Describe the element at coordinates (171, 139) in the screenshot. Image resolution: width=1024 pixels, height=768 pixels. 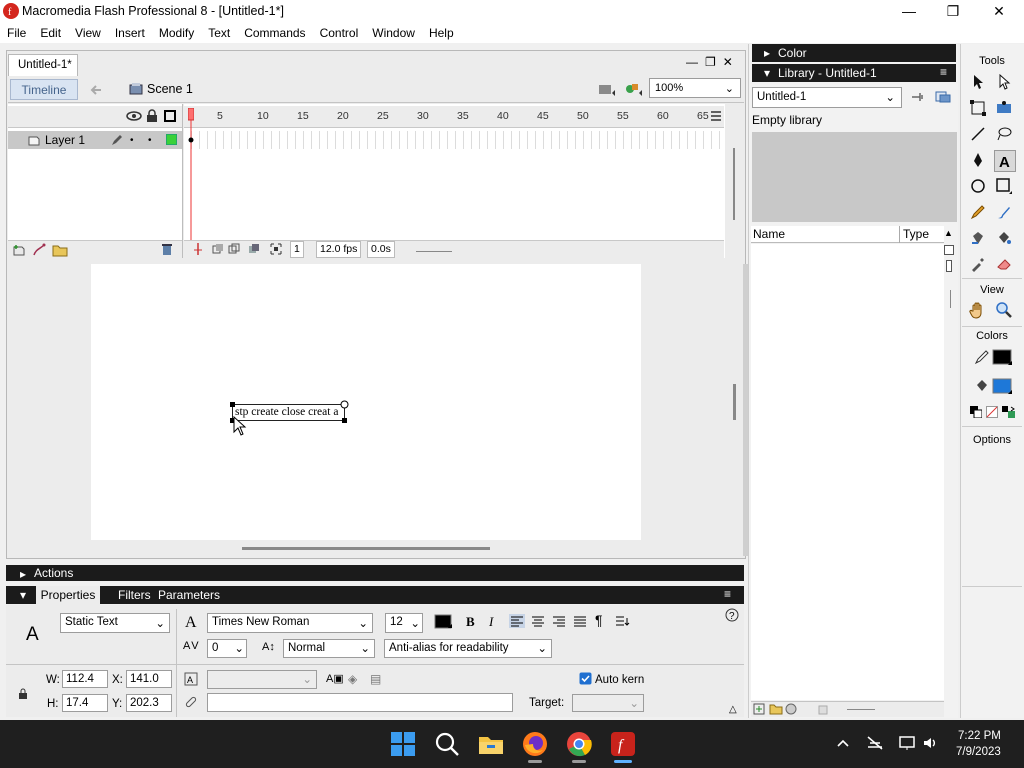
I see `layer-outline-color` at that location.